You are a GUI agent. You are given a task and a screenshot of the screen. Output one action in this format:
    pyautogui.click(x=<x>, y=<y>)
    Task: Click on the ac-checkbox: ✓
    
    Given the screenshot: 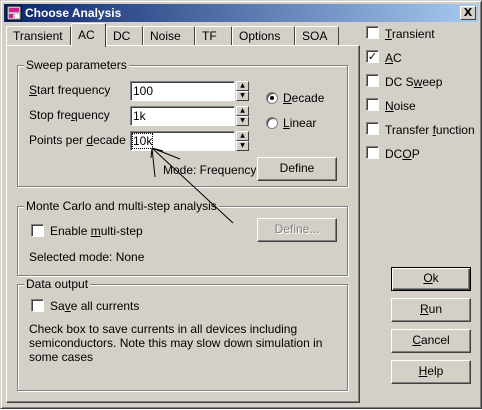 What is the action you would take?
    pyautogui.click(x=372, y=56)
    